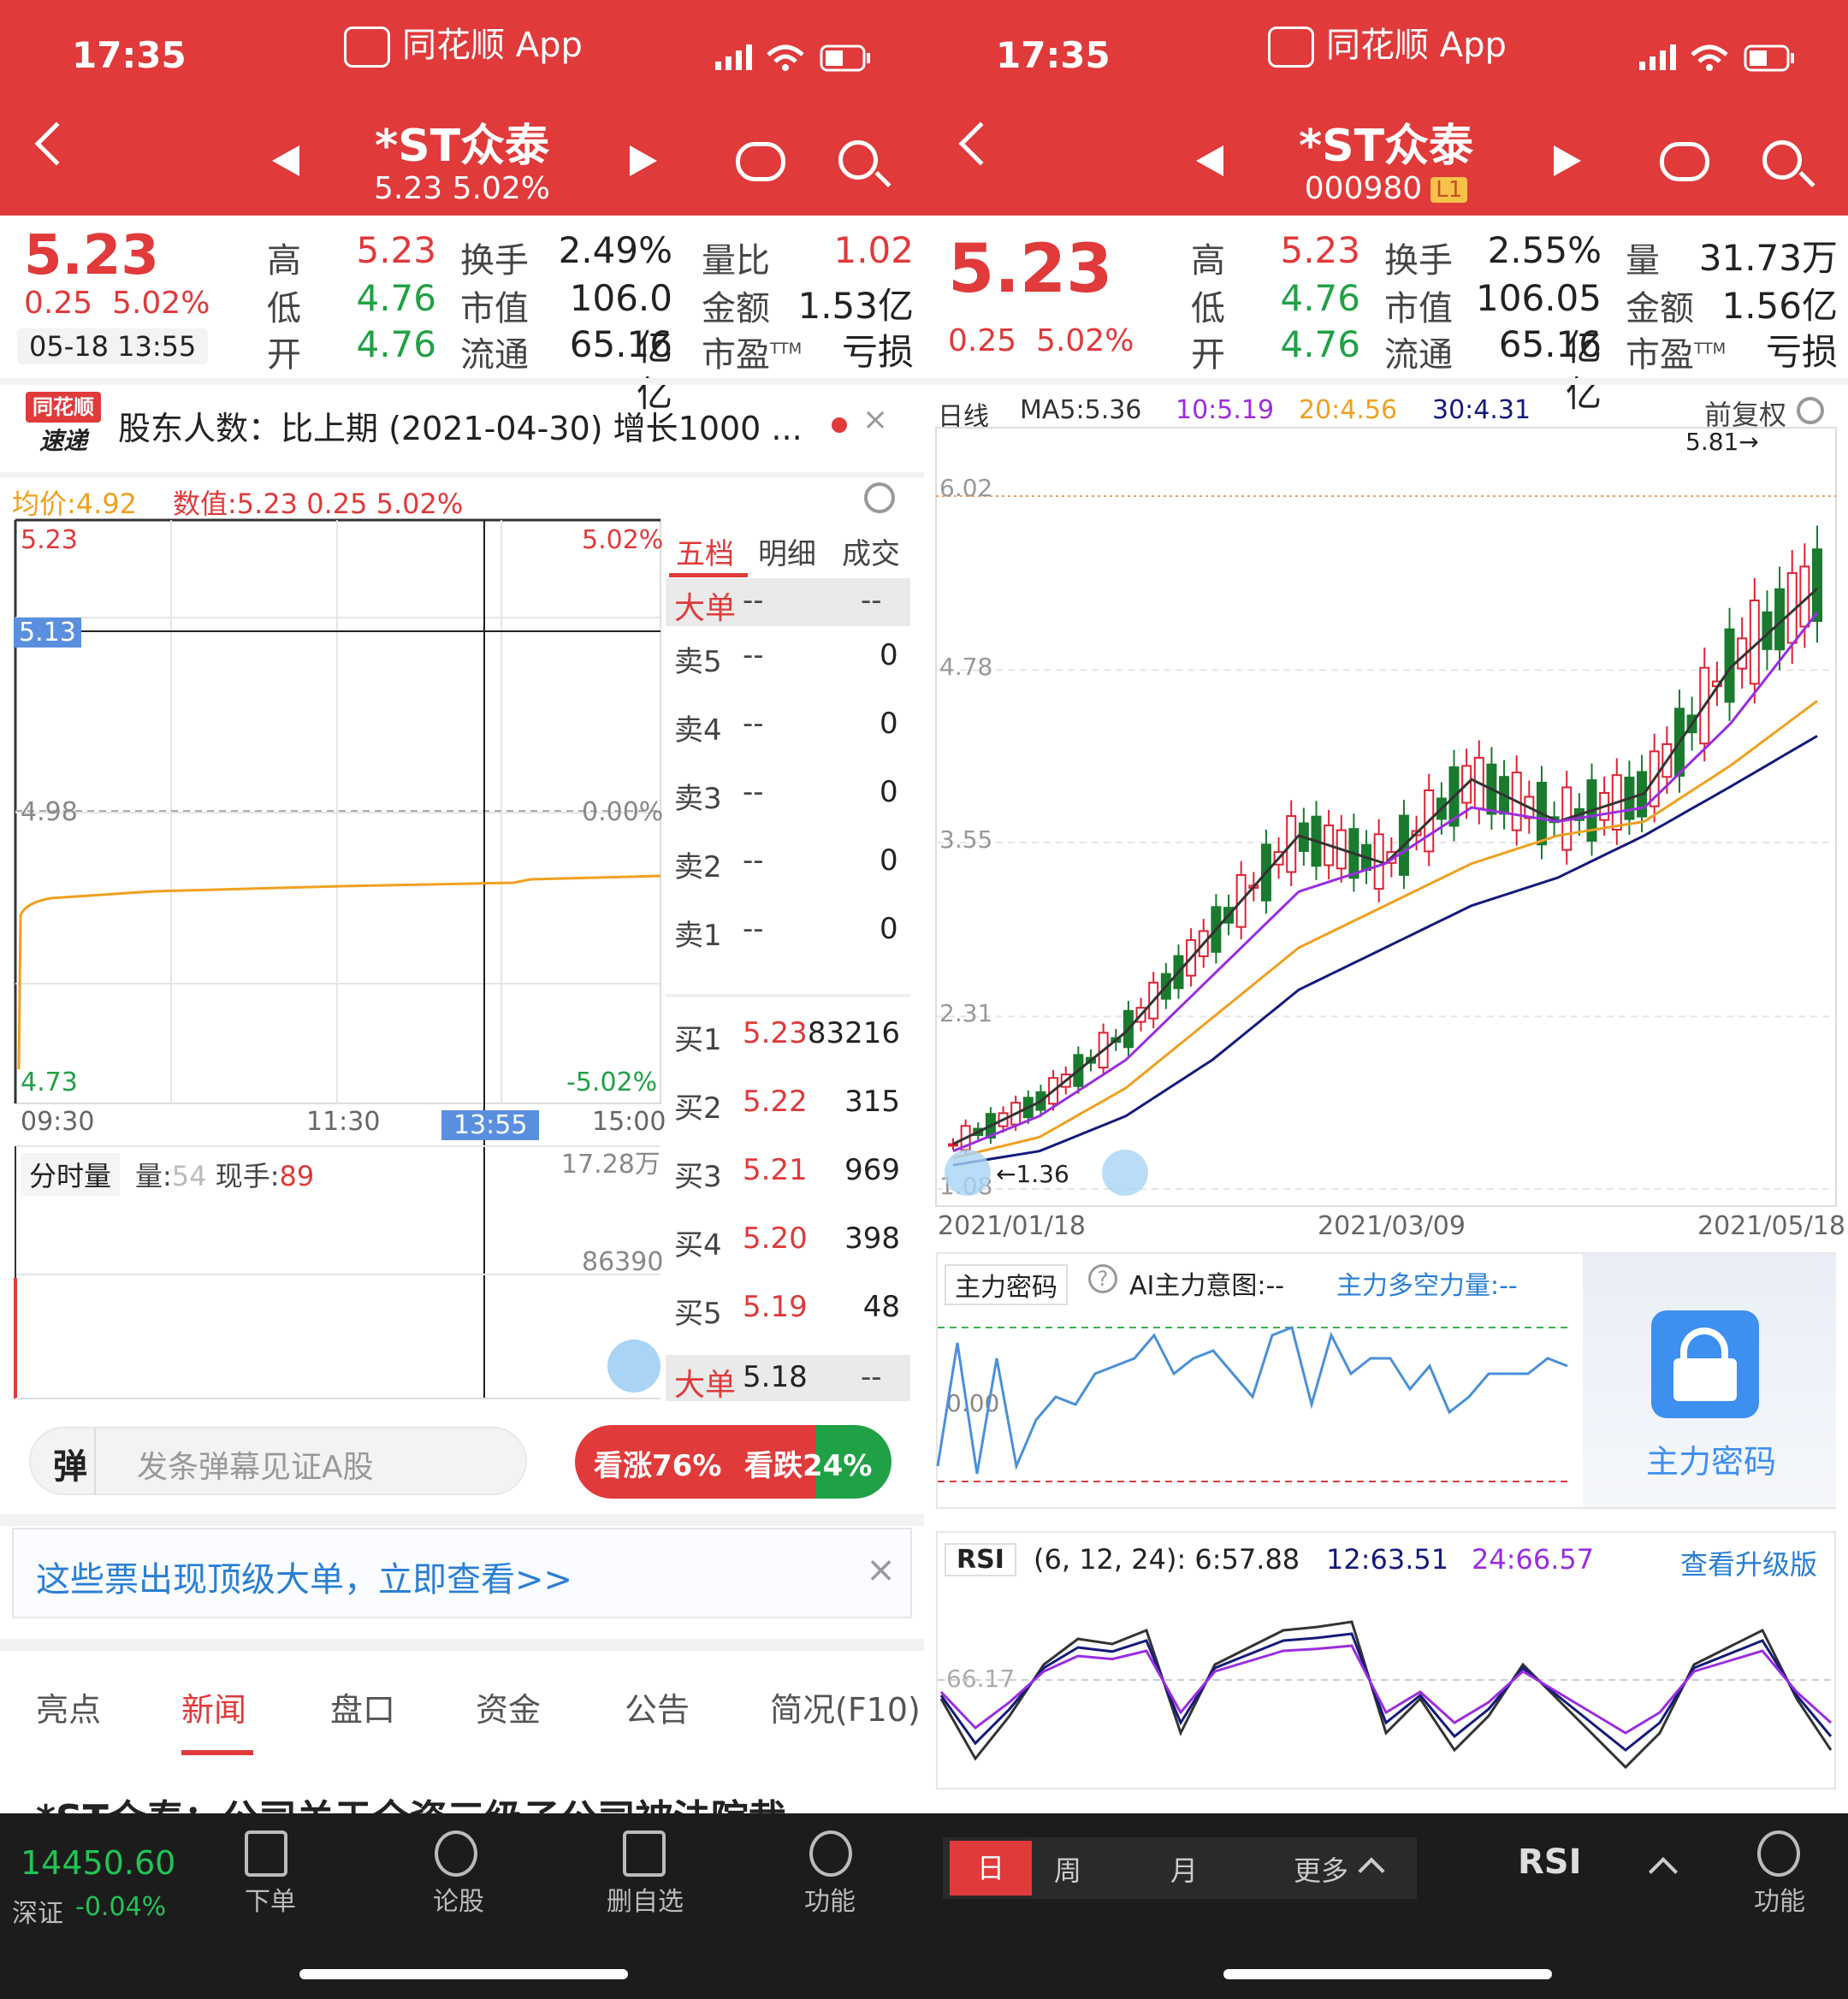 This screenshot has height=1999, width=1848. What do you see at coordinates (788, 1243) in the screenshot?
I see `buy-level-row: 买4 5.20 398` at bounding box center [788, 1243].